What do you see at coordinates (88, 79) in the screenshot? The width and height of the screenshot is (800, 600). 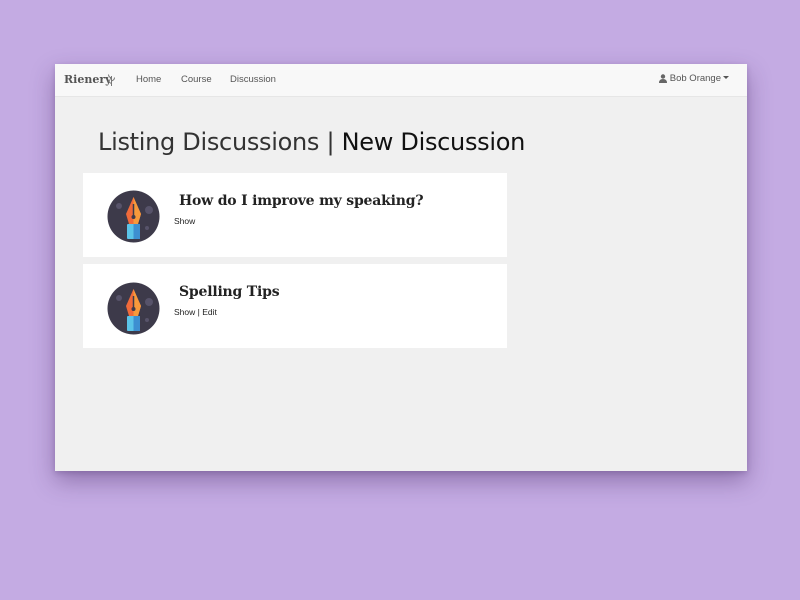 I see `brand-logo: Rienery` at bounding box center [88, 79].